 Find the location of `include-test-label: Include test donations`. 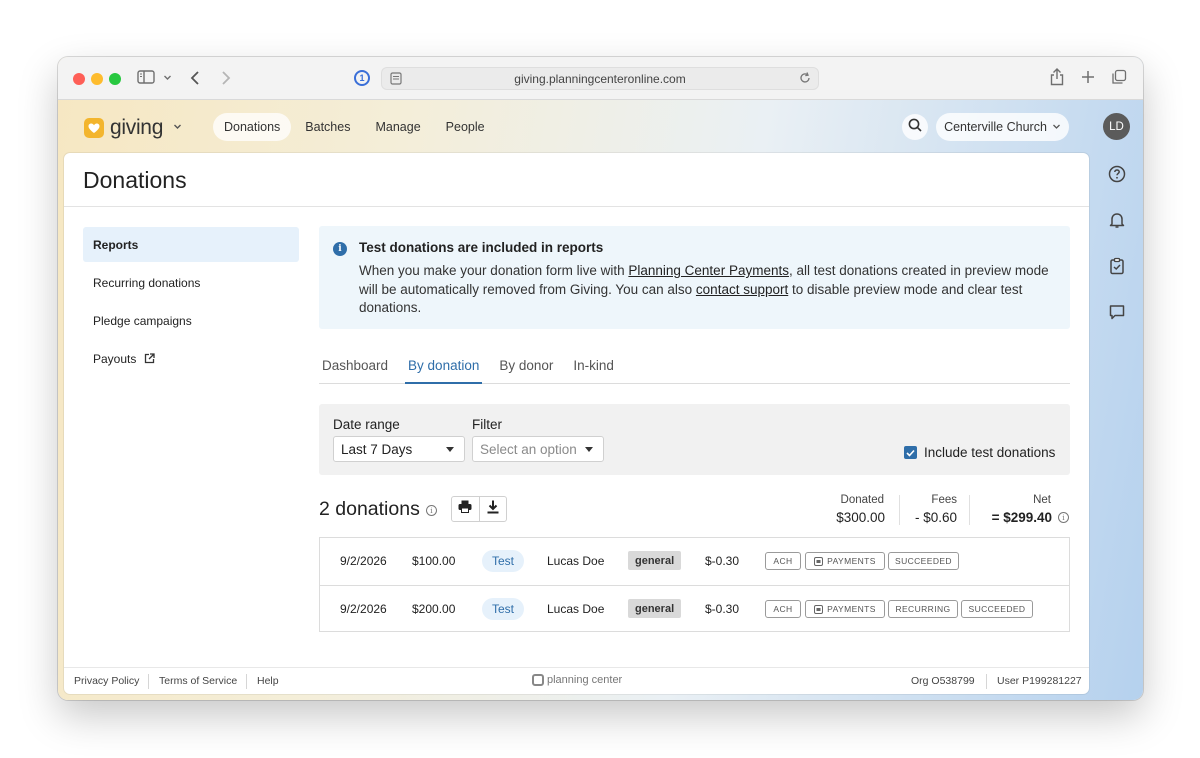

include-test-label: Include test donations is located at coordinates (989, 452).